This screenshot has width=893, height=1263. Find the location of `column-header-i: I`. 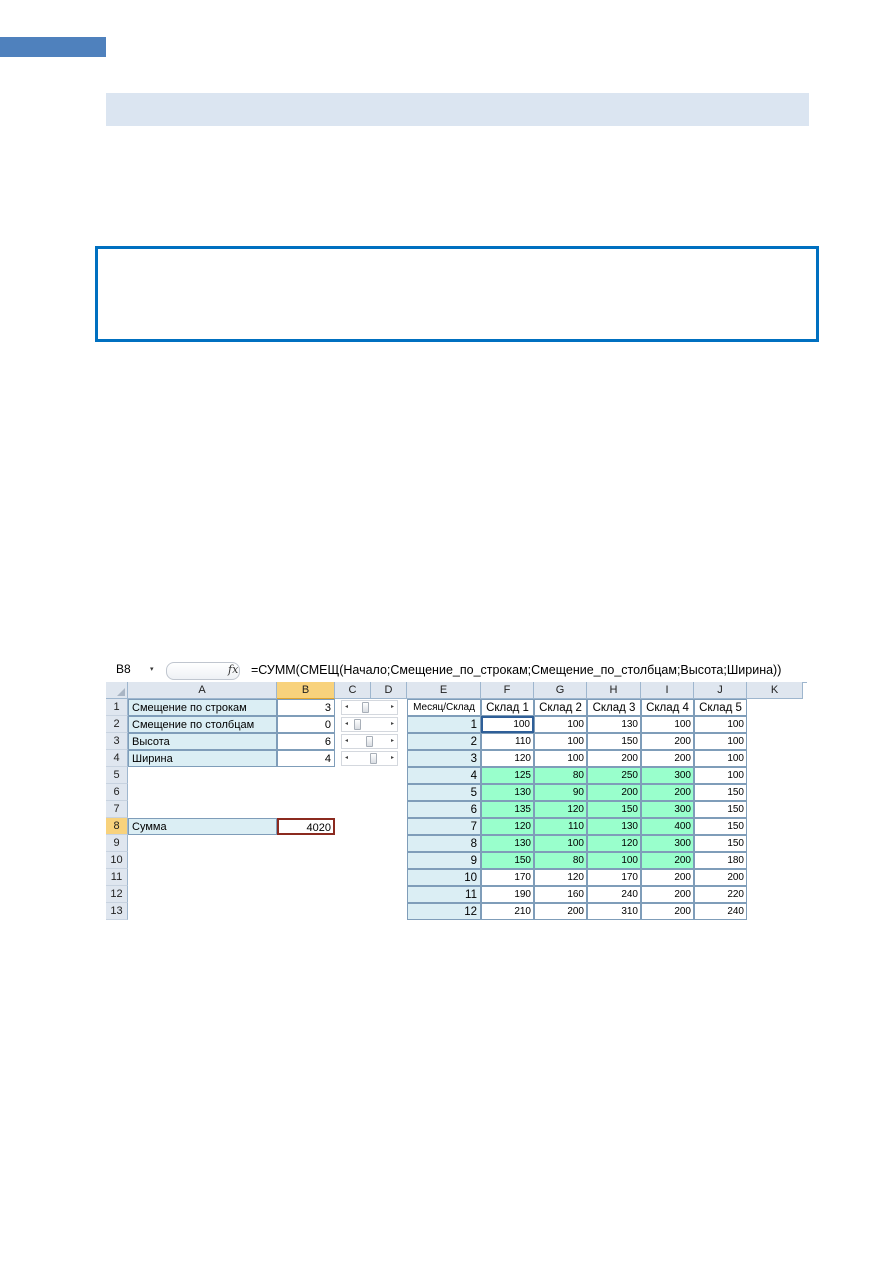

column-header-i: I is located at coordinates (667, 690).